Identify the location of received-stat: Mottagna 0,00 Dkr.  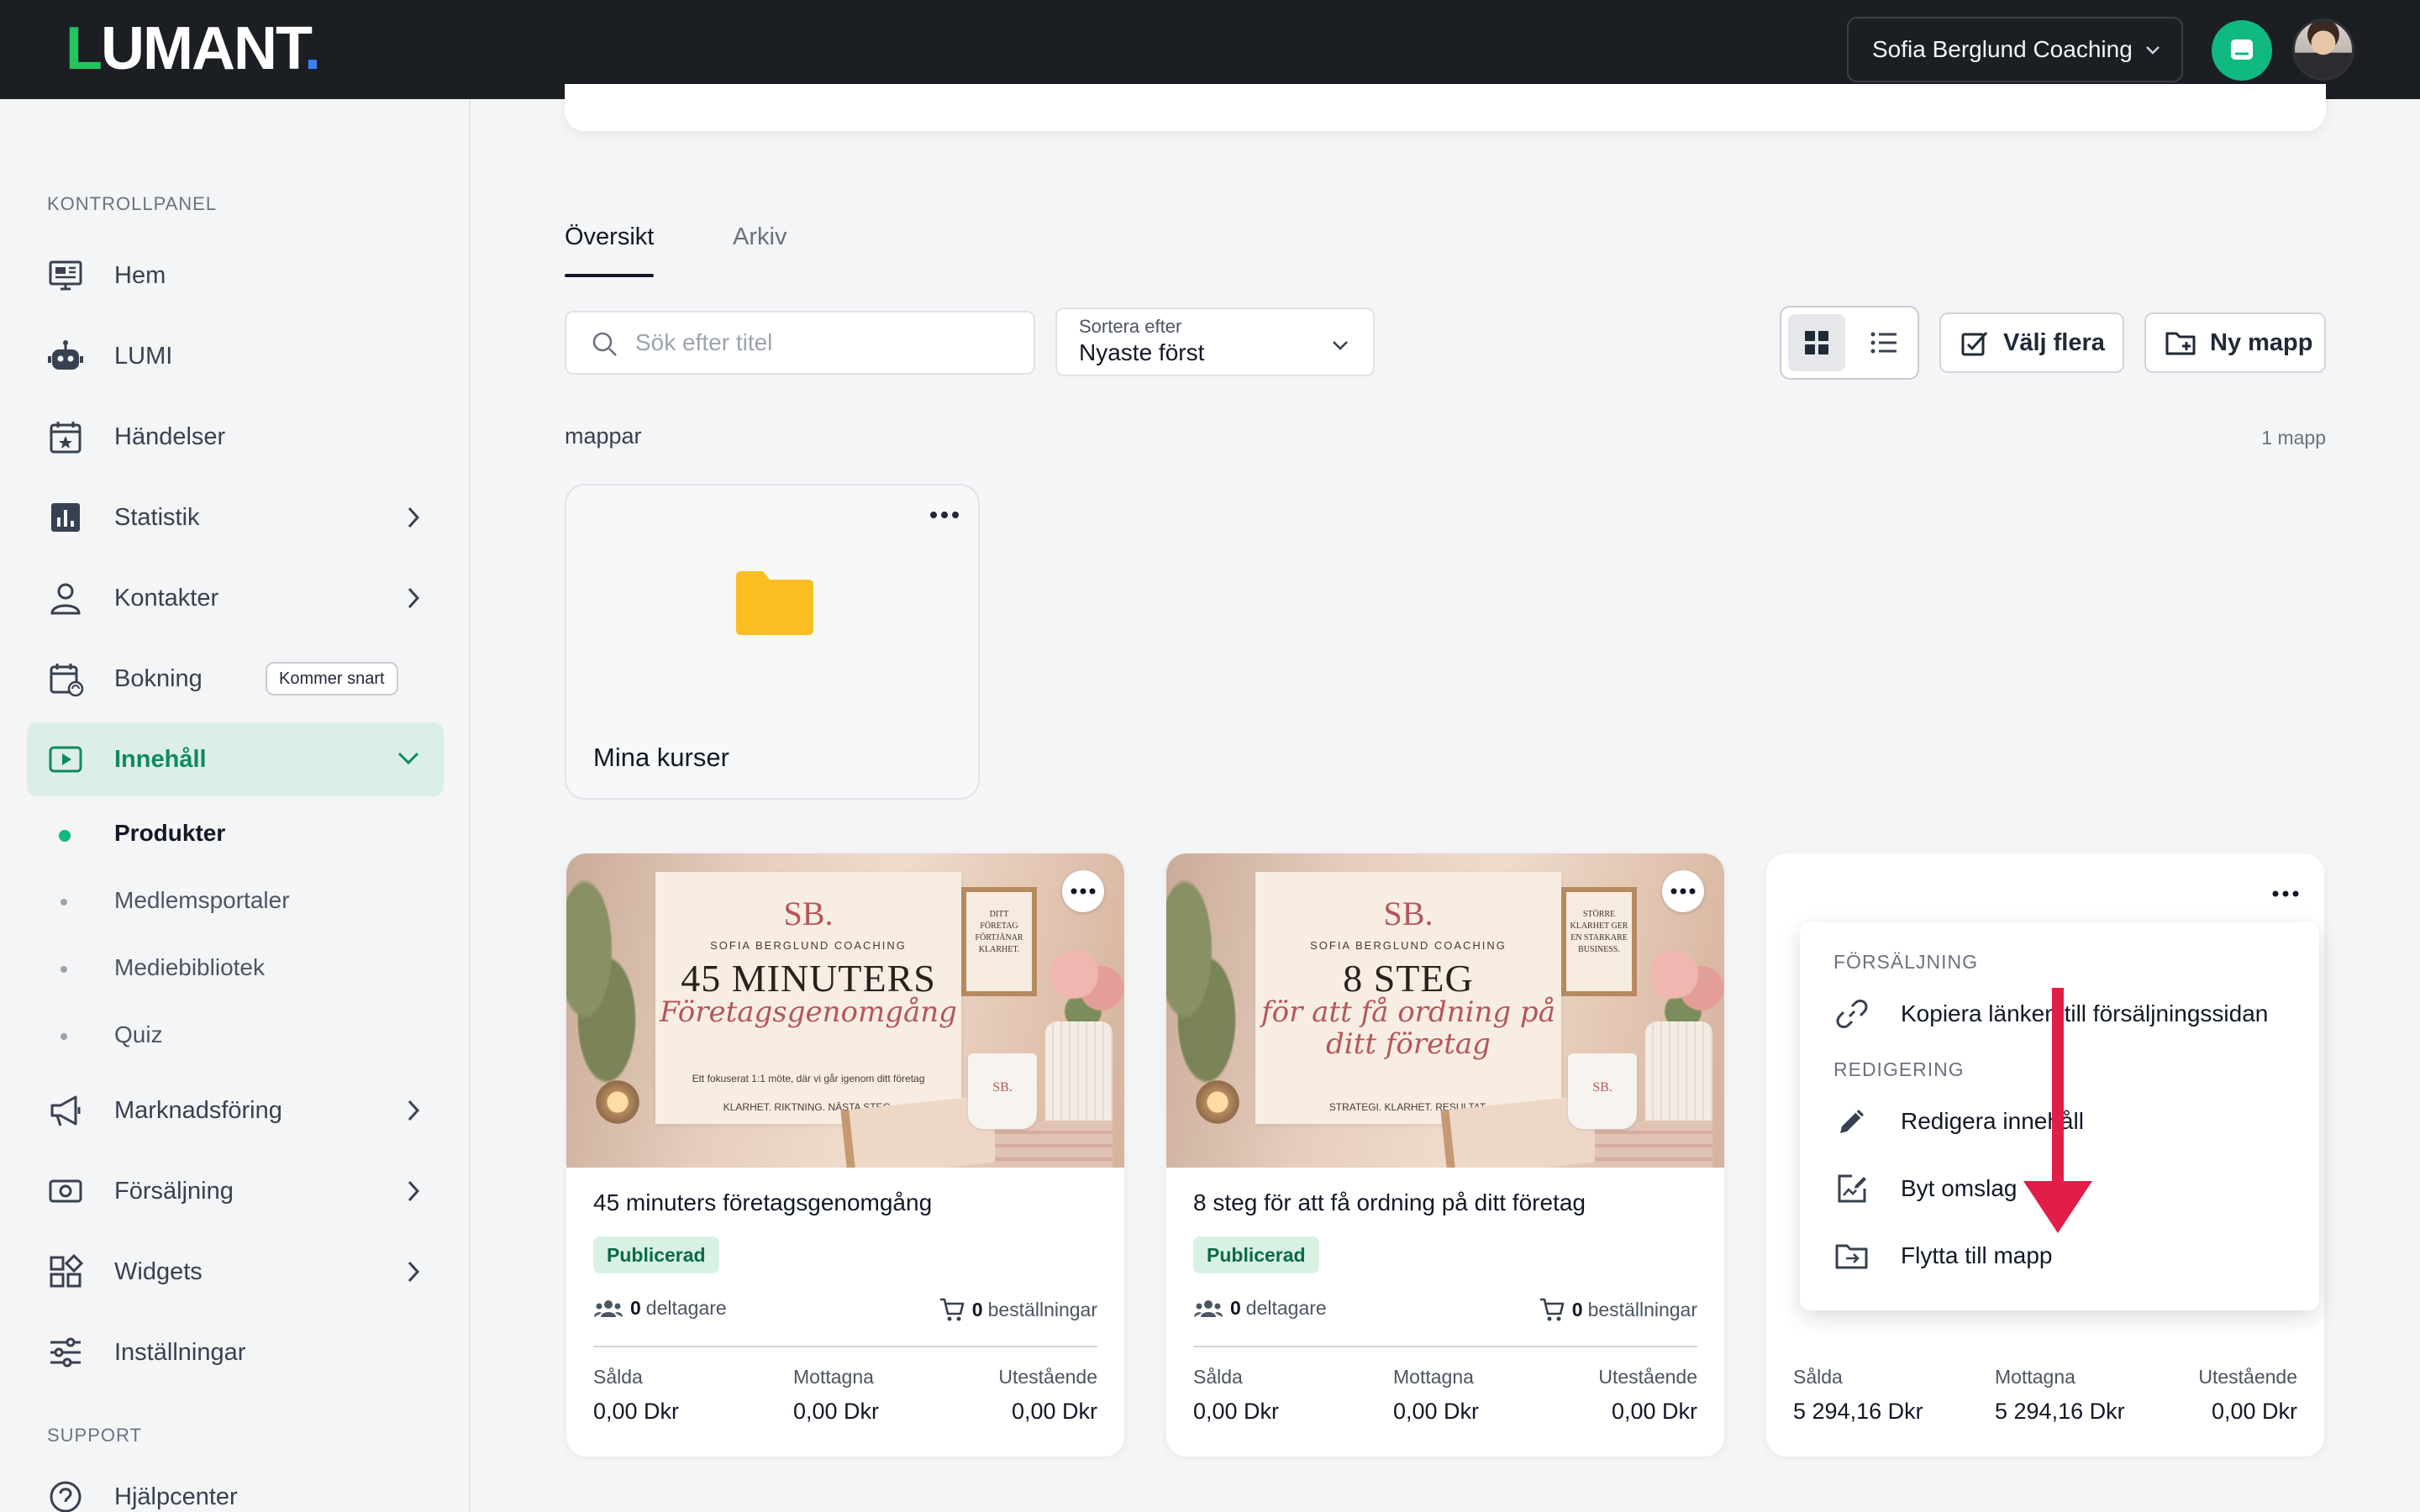
(1436, 1395).